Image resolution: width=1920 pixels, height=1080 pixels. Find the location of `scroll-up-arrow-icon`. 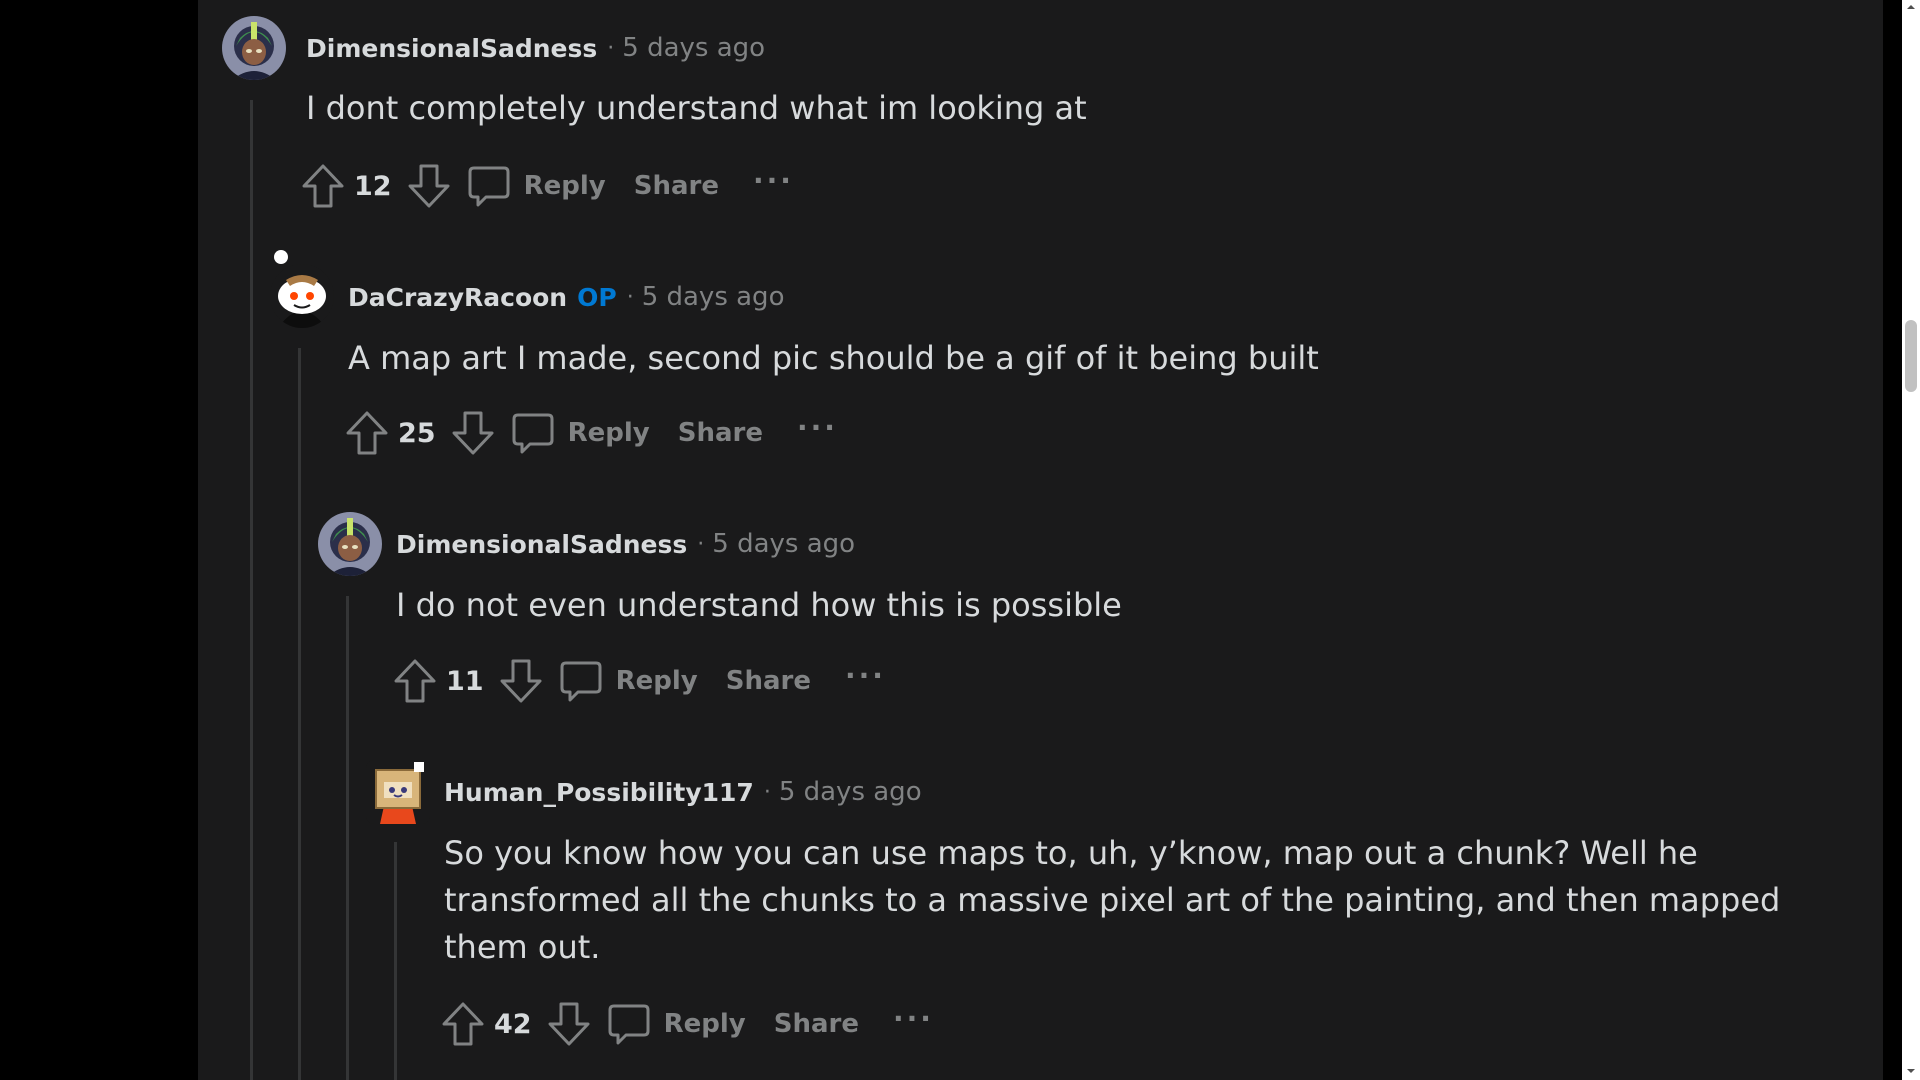

scroll-up-arrow-icon is located at coordinates (1911, 7).